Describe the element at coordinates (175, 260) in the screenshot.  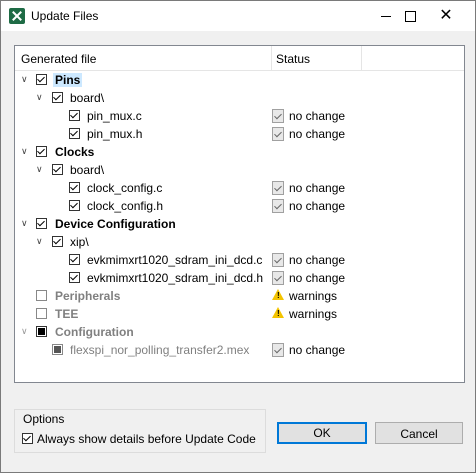
I see `tree-row-label: evkmimxrt1020_sdram_ini_dcd.c` at that location.